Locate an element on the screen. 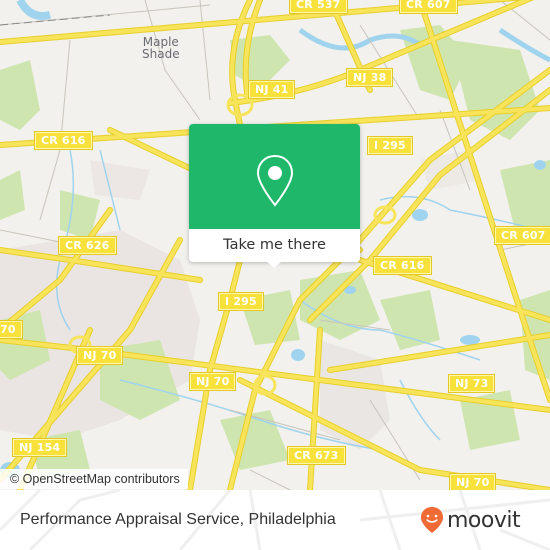 This screenshot has width=550, height=550. moovit-logo: moovit is located at coordinates (470, 520).